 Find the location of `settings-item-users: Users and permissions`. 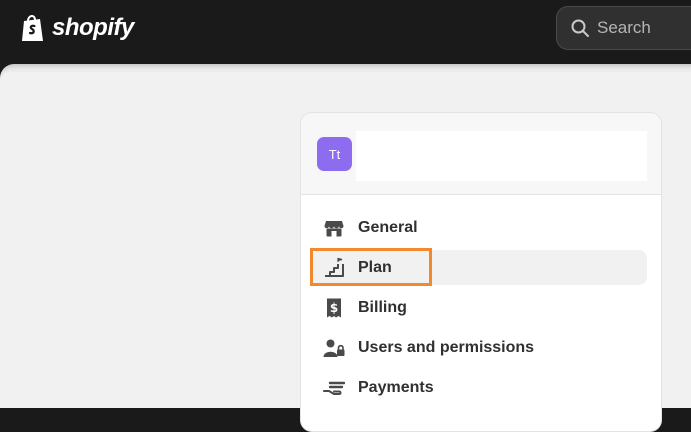

settings-item-users: Users and permissions is located at coordinates (479, 347).